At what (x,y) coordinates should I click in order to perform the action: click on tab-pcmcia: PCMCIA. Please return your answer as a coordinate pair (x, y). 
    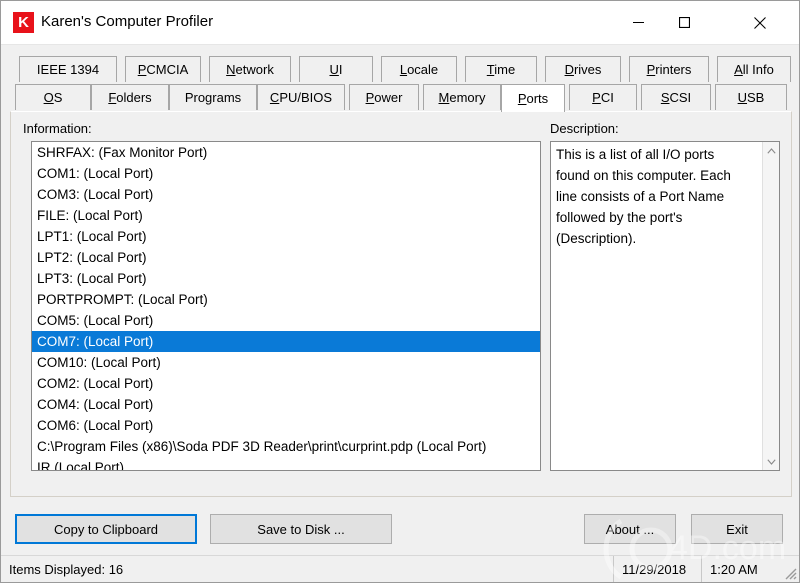
    Looking at the image, I should click on (163, 69).